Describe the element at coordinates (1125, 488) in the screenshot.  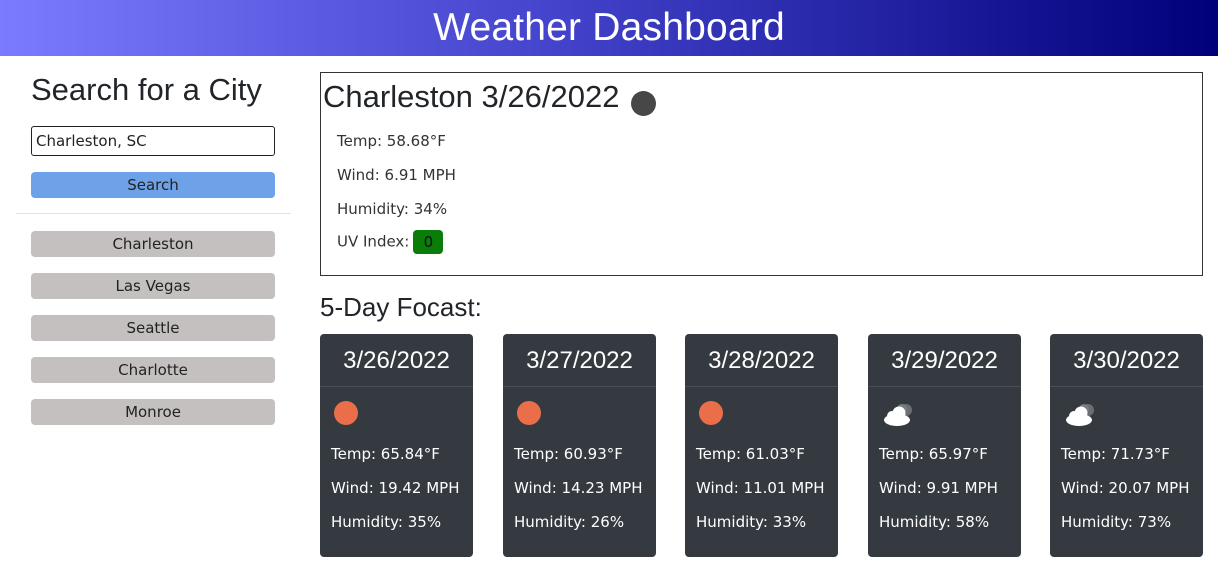
I see `forecast-wind: Wind: 20.07 MPH` at that location.